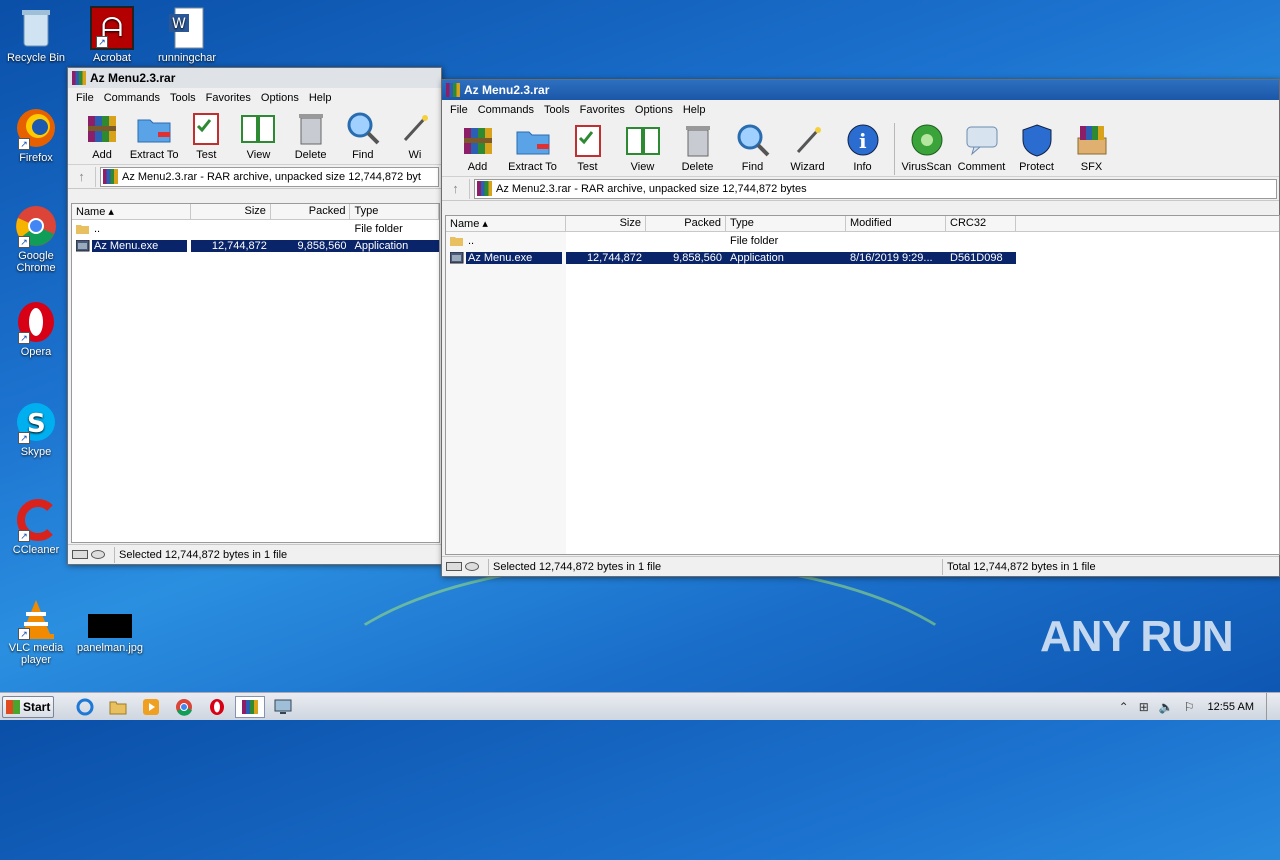  I want to click on wizard-button: Wizard, so click(807, 147).